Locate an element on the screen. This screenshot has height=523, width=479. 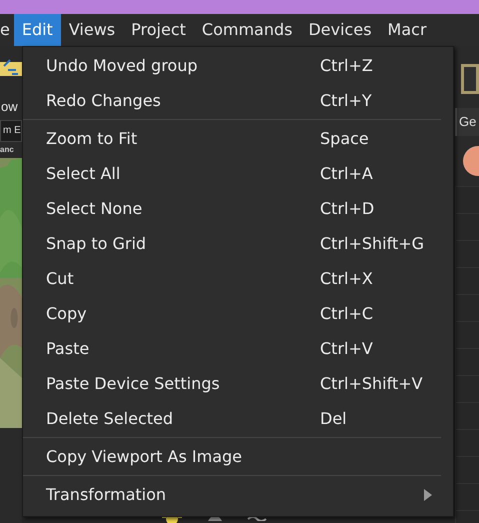
menu-item: Paste Ctrl+V is located at coordinates (238, 348).